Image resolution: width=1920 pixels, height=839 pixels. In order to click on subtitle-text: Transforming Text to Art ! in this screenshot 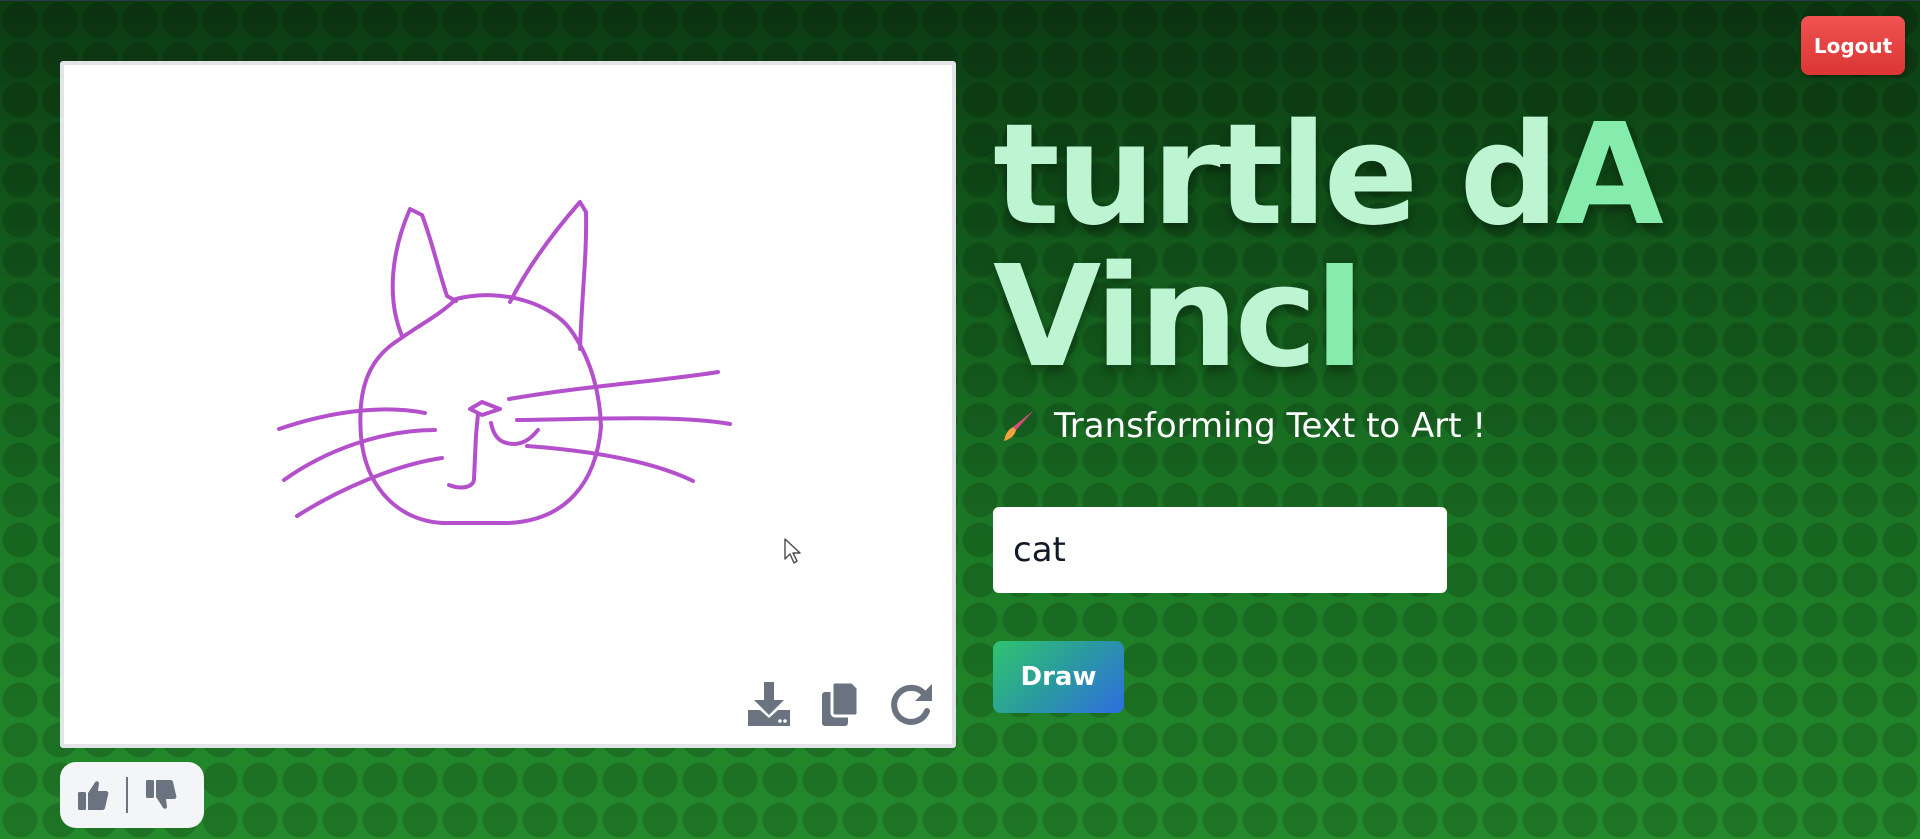, I will do `click(1270, 426)`.